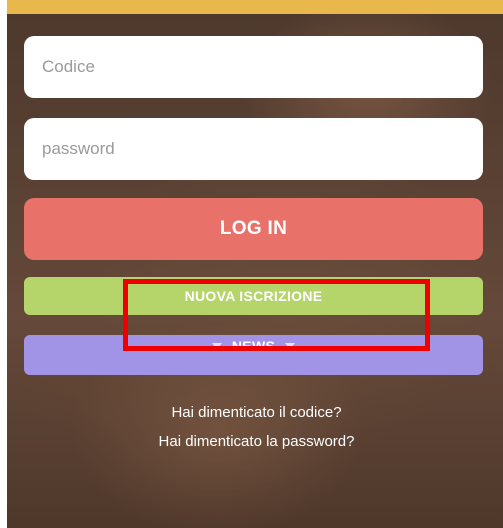 This screenshot has height=528, width=503. I want to click on login-button: LOG IN, so click(253, 229).